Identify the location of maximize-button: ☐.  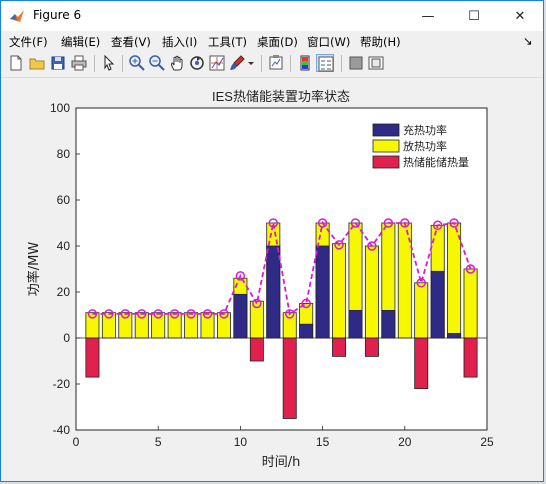
(474, 16).